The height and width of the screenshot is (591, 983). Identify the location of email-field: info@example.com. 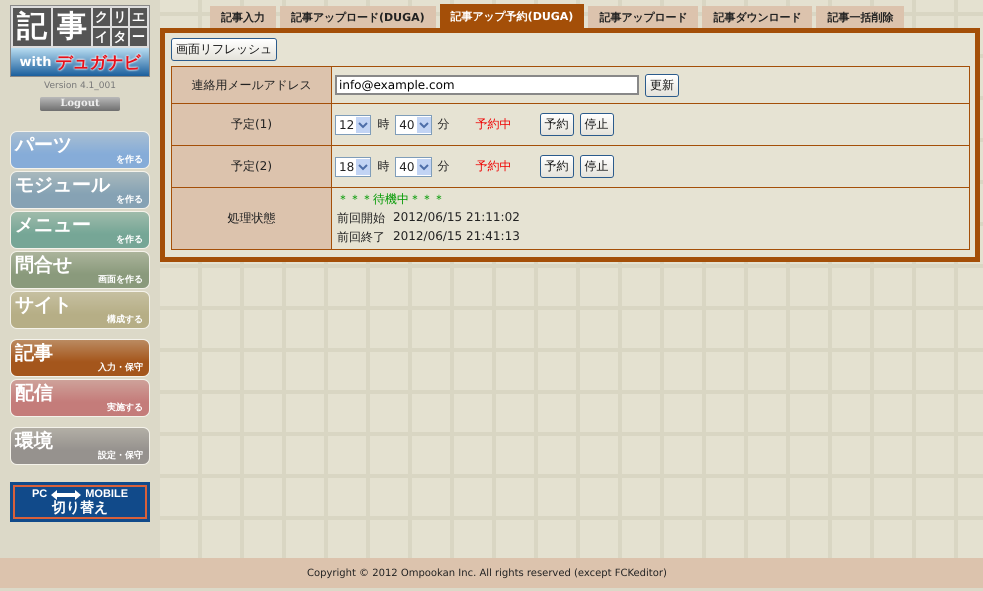
(487, 85).